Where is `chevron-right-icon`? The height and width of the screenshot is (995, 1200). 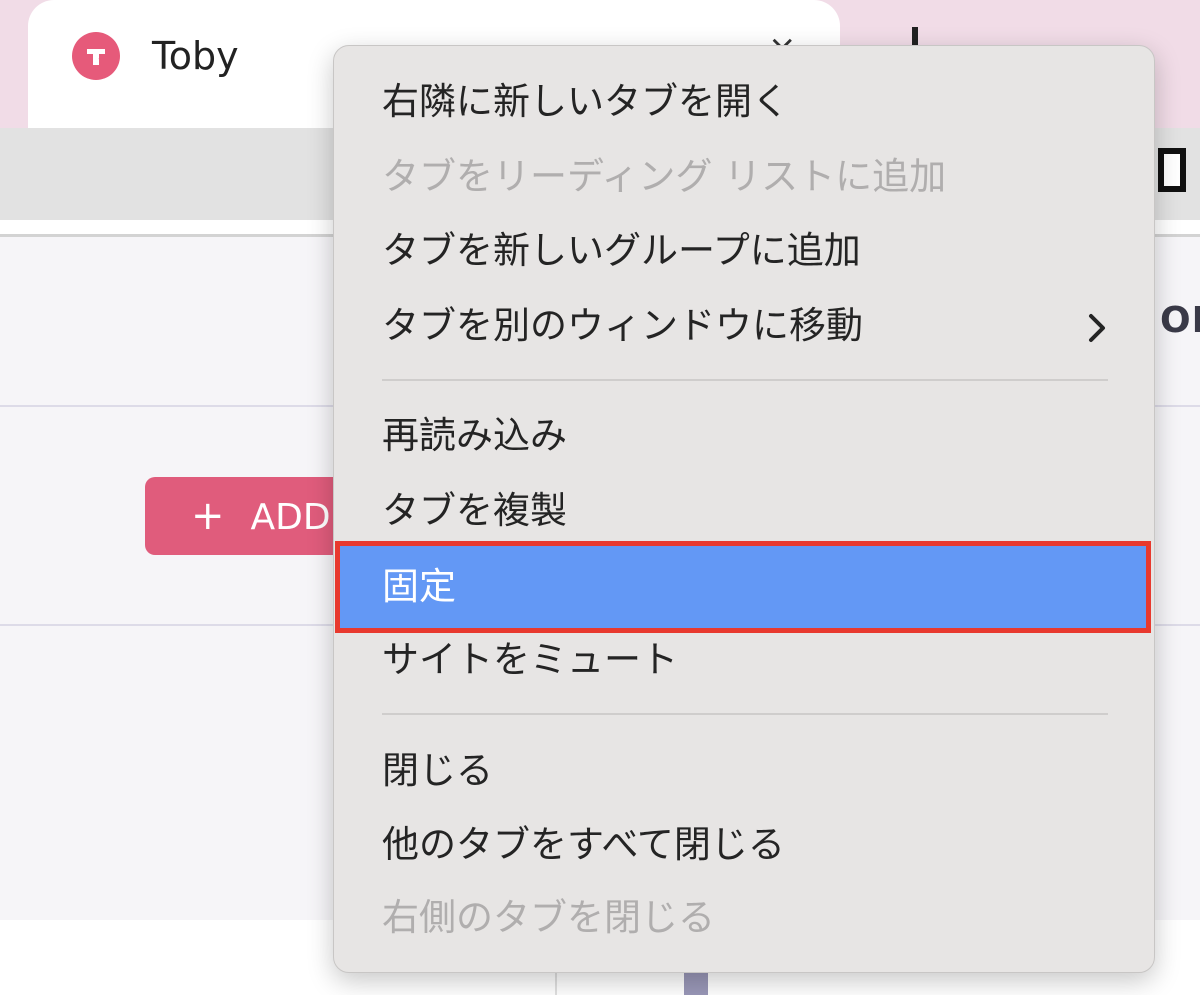 chevron-right-icon is located at coordinates (1097, 328).